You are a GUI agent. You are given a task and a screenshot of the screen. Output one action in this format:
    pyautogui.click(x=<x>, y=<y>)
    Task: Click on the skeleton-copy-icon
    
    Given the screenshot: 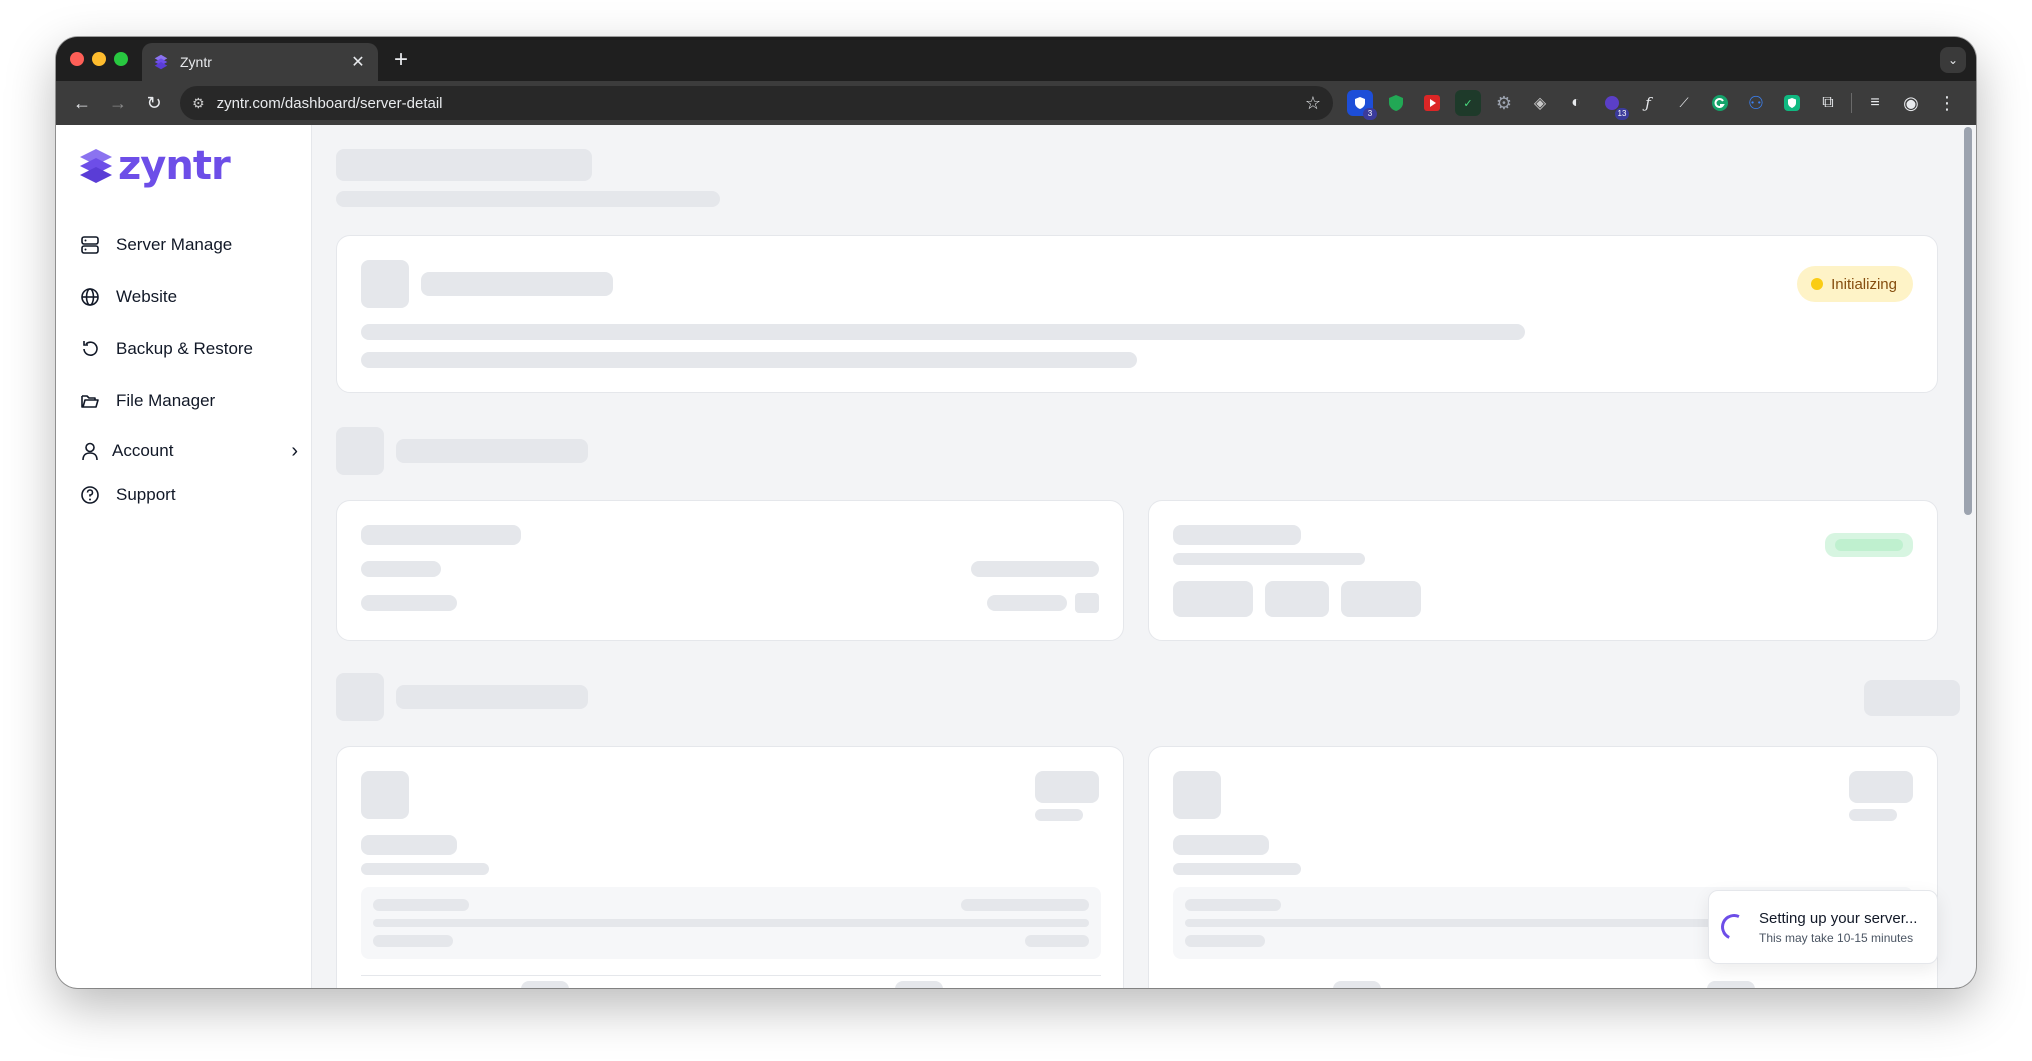 What is the action you would take?
    pyautogui.click(x=1087, y=603)
    